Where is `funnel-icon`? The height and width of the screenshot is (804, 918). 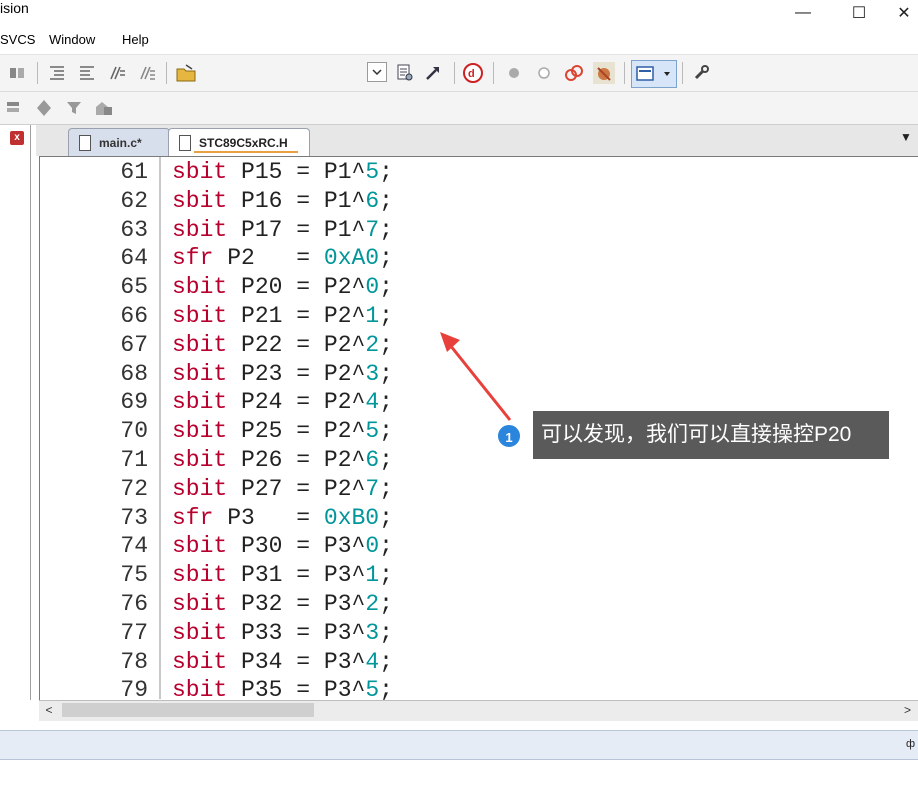 funnel-icon is located at coordinates (74, 108).